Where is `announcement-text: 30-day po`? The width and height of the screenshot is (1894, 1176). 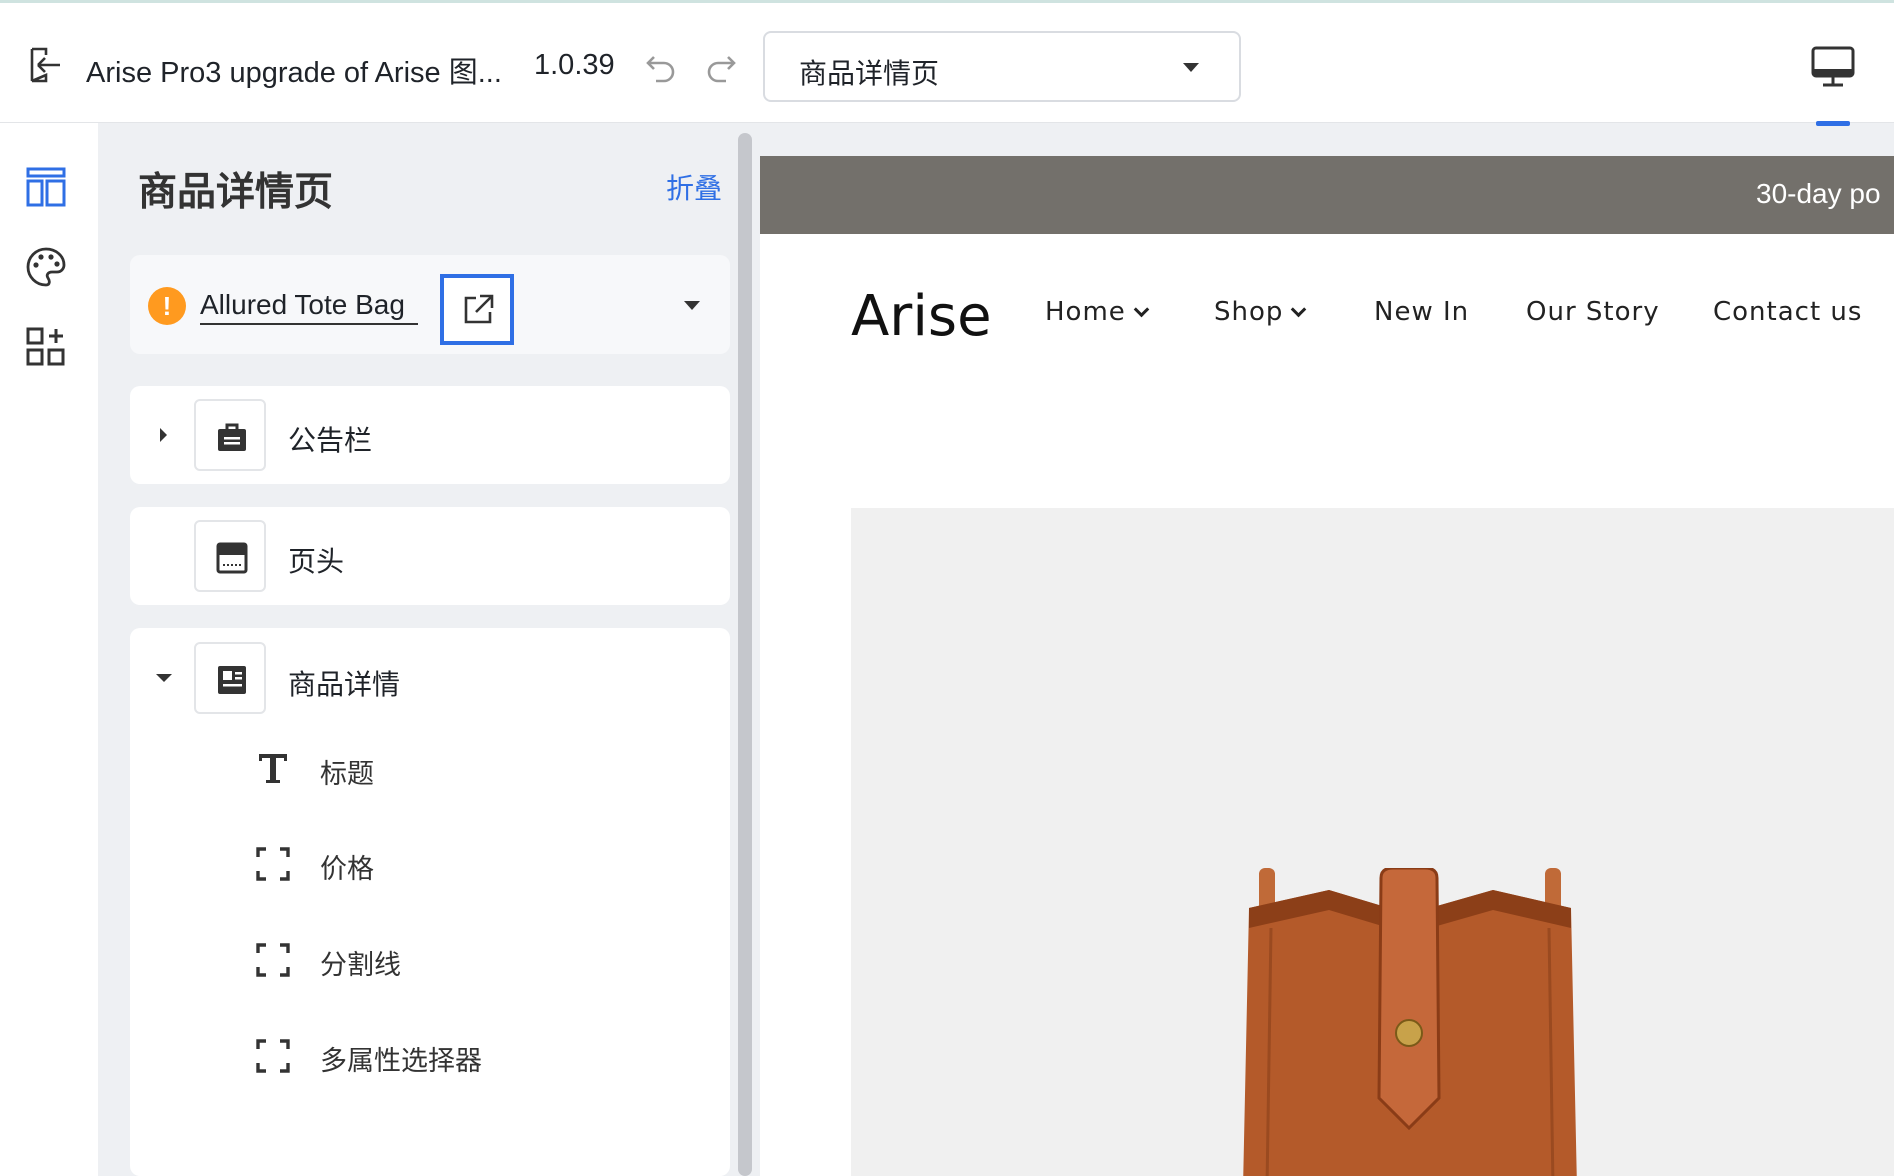 announcement-text: 30-day po is located at coordinates (1818, 193).